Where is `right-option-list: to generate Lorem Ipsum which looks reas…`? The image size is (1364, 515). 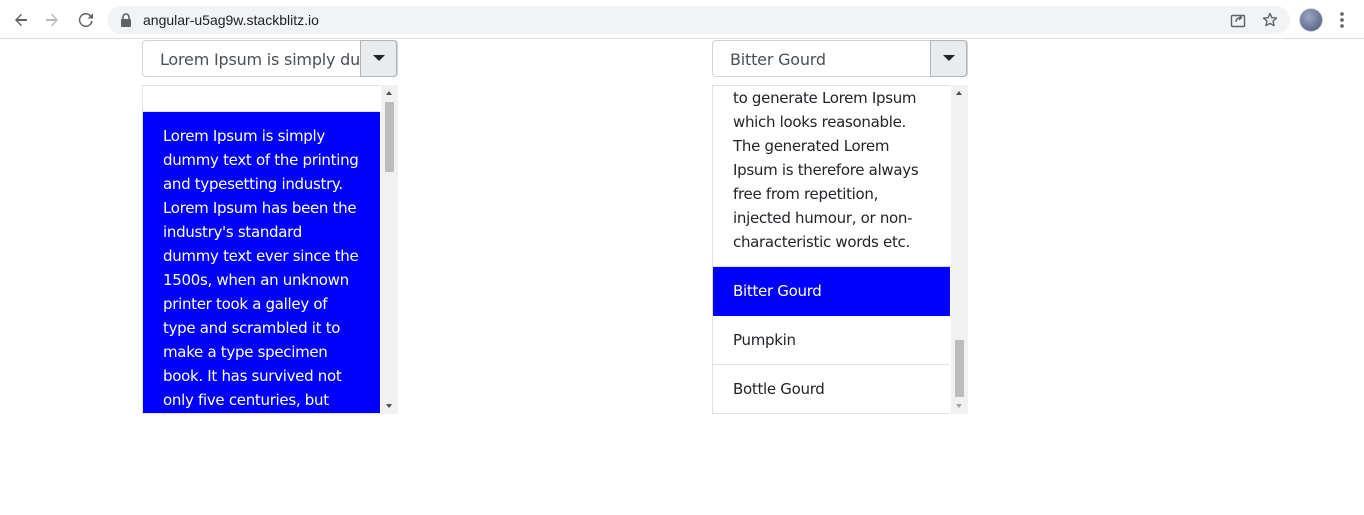
right-option-list: to generate Lorem Ipsum which looks reas… is located at coordinates (831, 249).